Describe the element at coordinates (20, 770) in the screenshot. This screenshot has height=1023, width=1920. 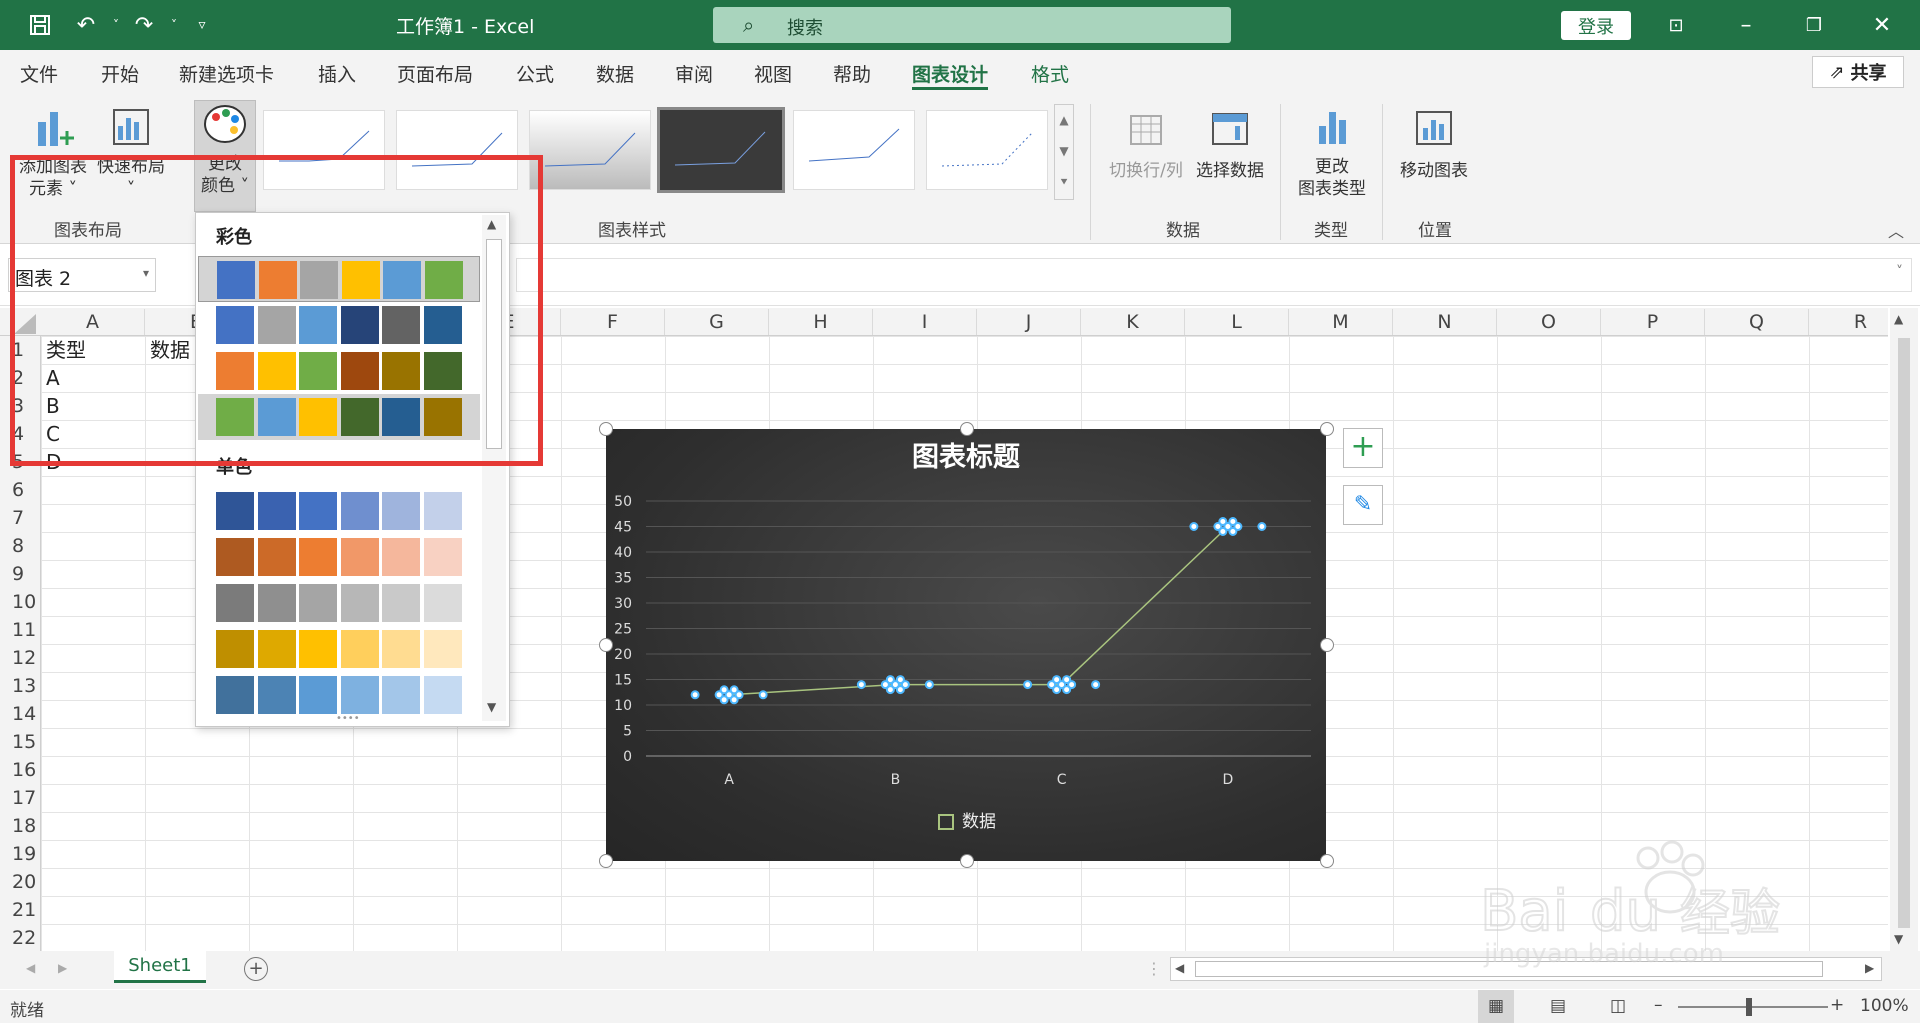
I see `row-header-16: 16` at that location.